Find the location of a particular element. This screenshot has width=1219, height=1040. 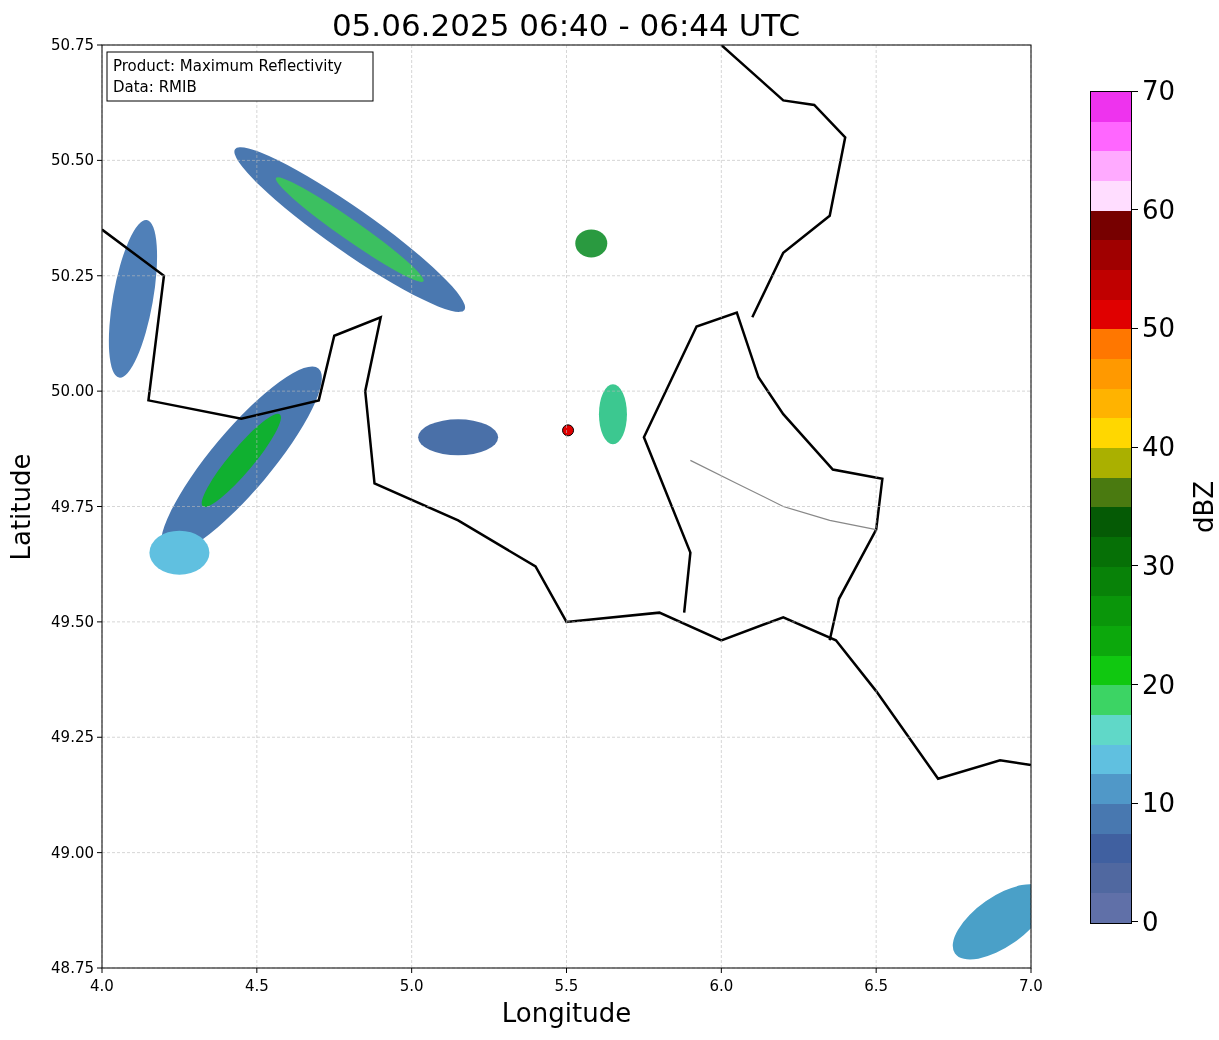

tick-label: 0 is located at coordinates (1150, 921).